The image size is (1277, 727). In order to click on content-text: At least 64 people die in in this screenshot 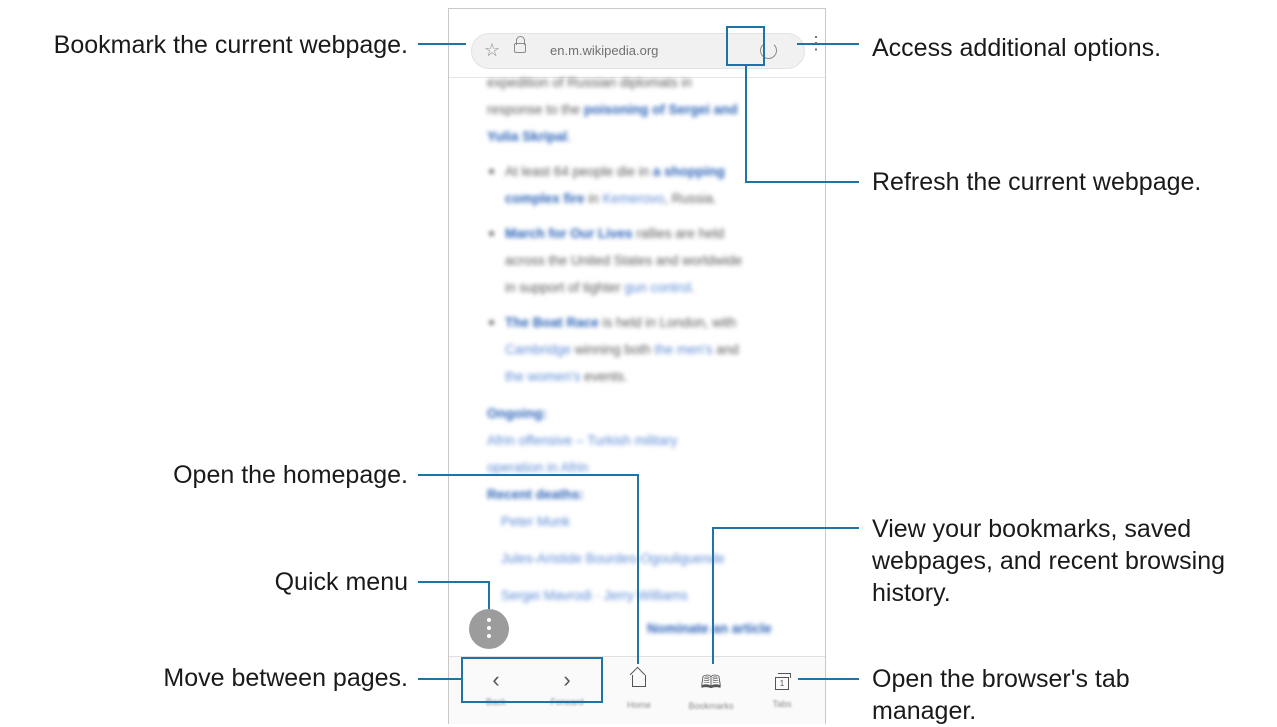, I will do `click(577, 171)`.